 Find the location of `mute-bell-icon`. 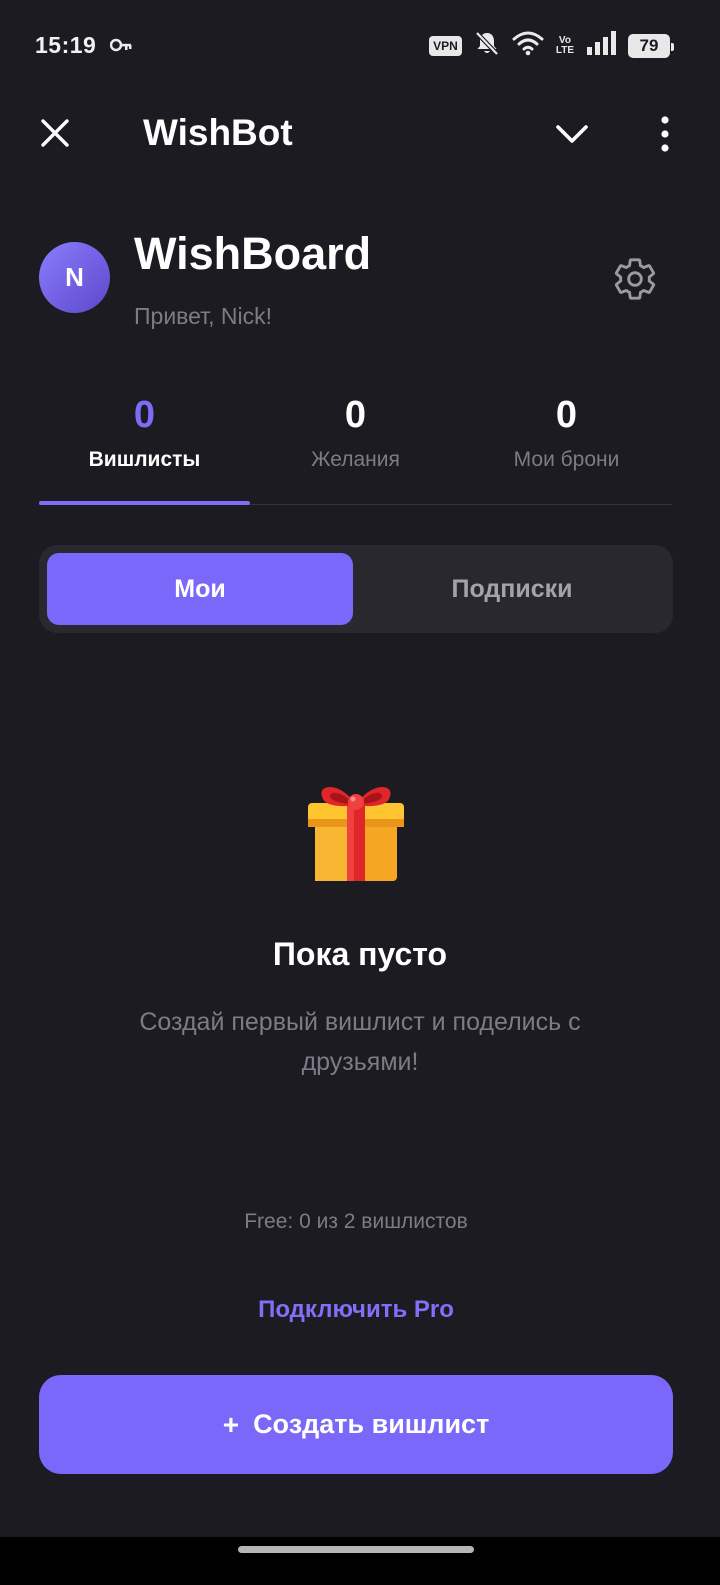

mute-bell-icon is located at coordinates (487, 45).